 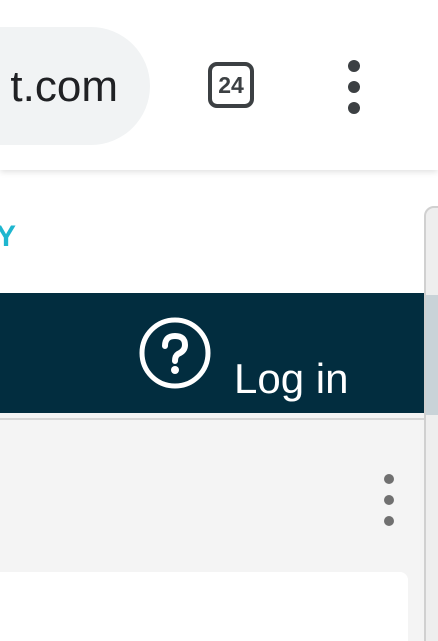 I want to click on question-circle-icon, so click(x=175, y=353).